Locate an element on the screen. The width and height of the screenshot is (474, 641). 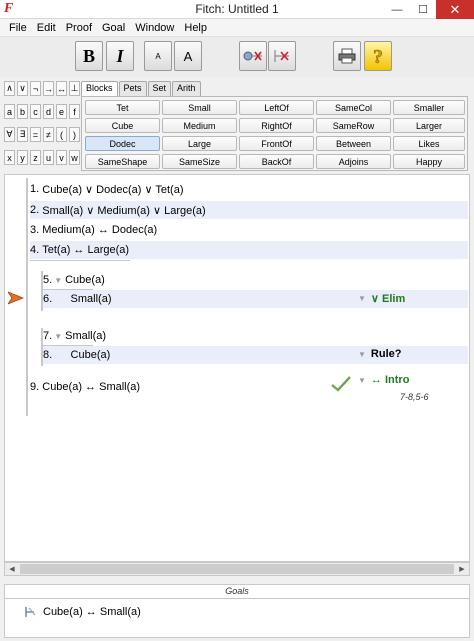
verify-step-button is located at coordinates (253, 56).